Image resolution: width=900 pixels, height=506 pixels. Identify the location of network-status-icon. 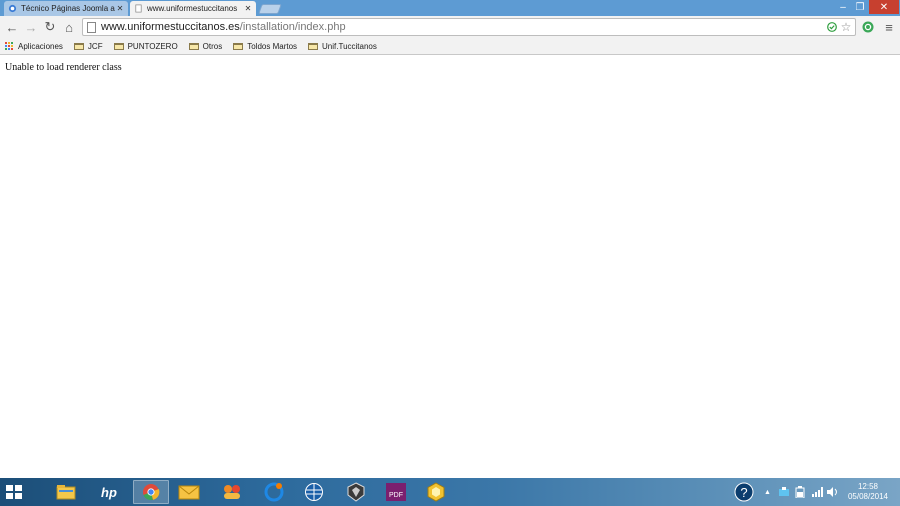
(784, 492).